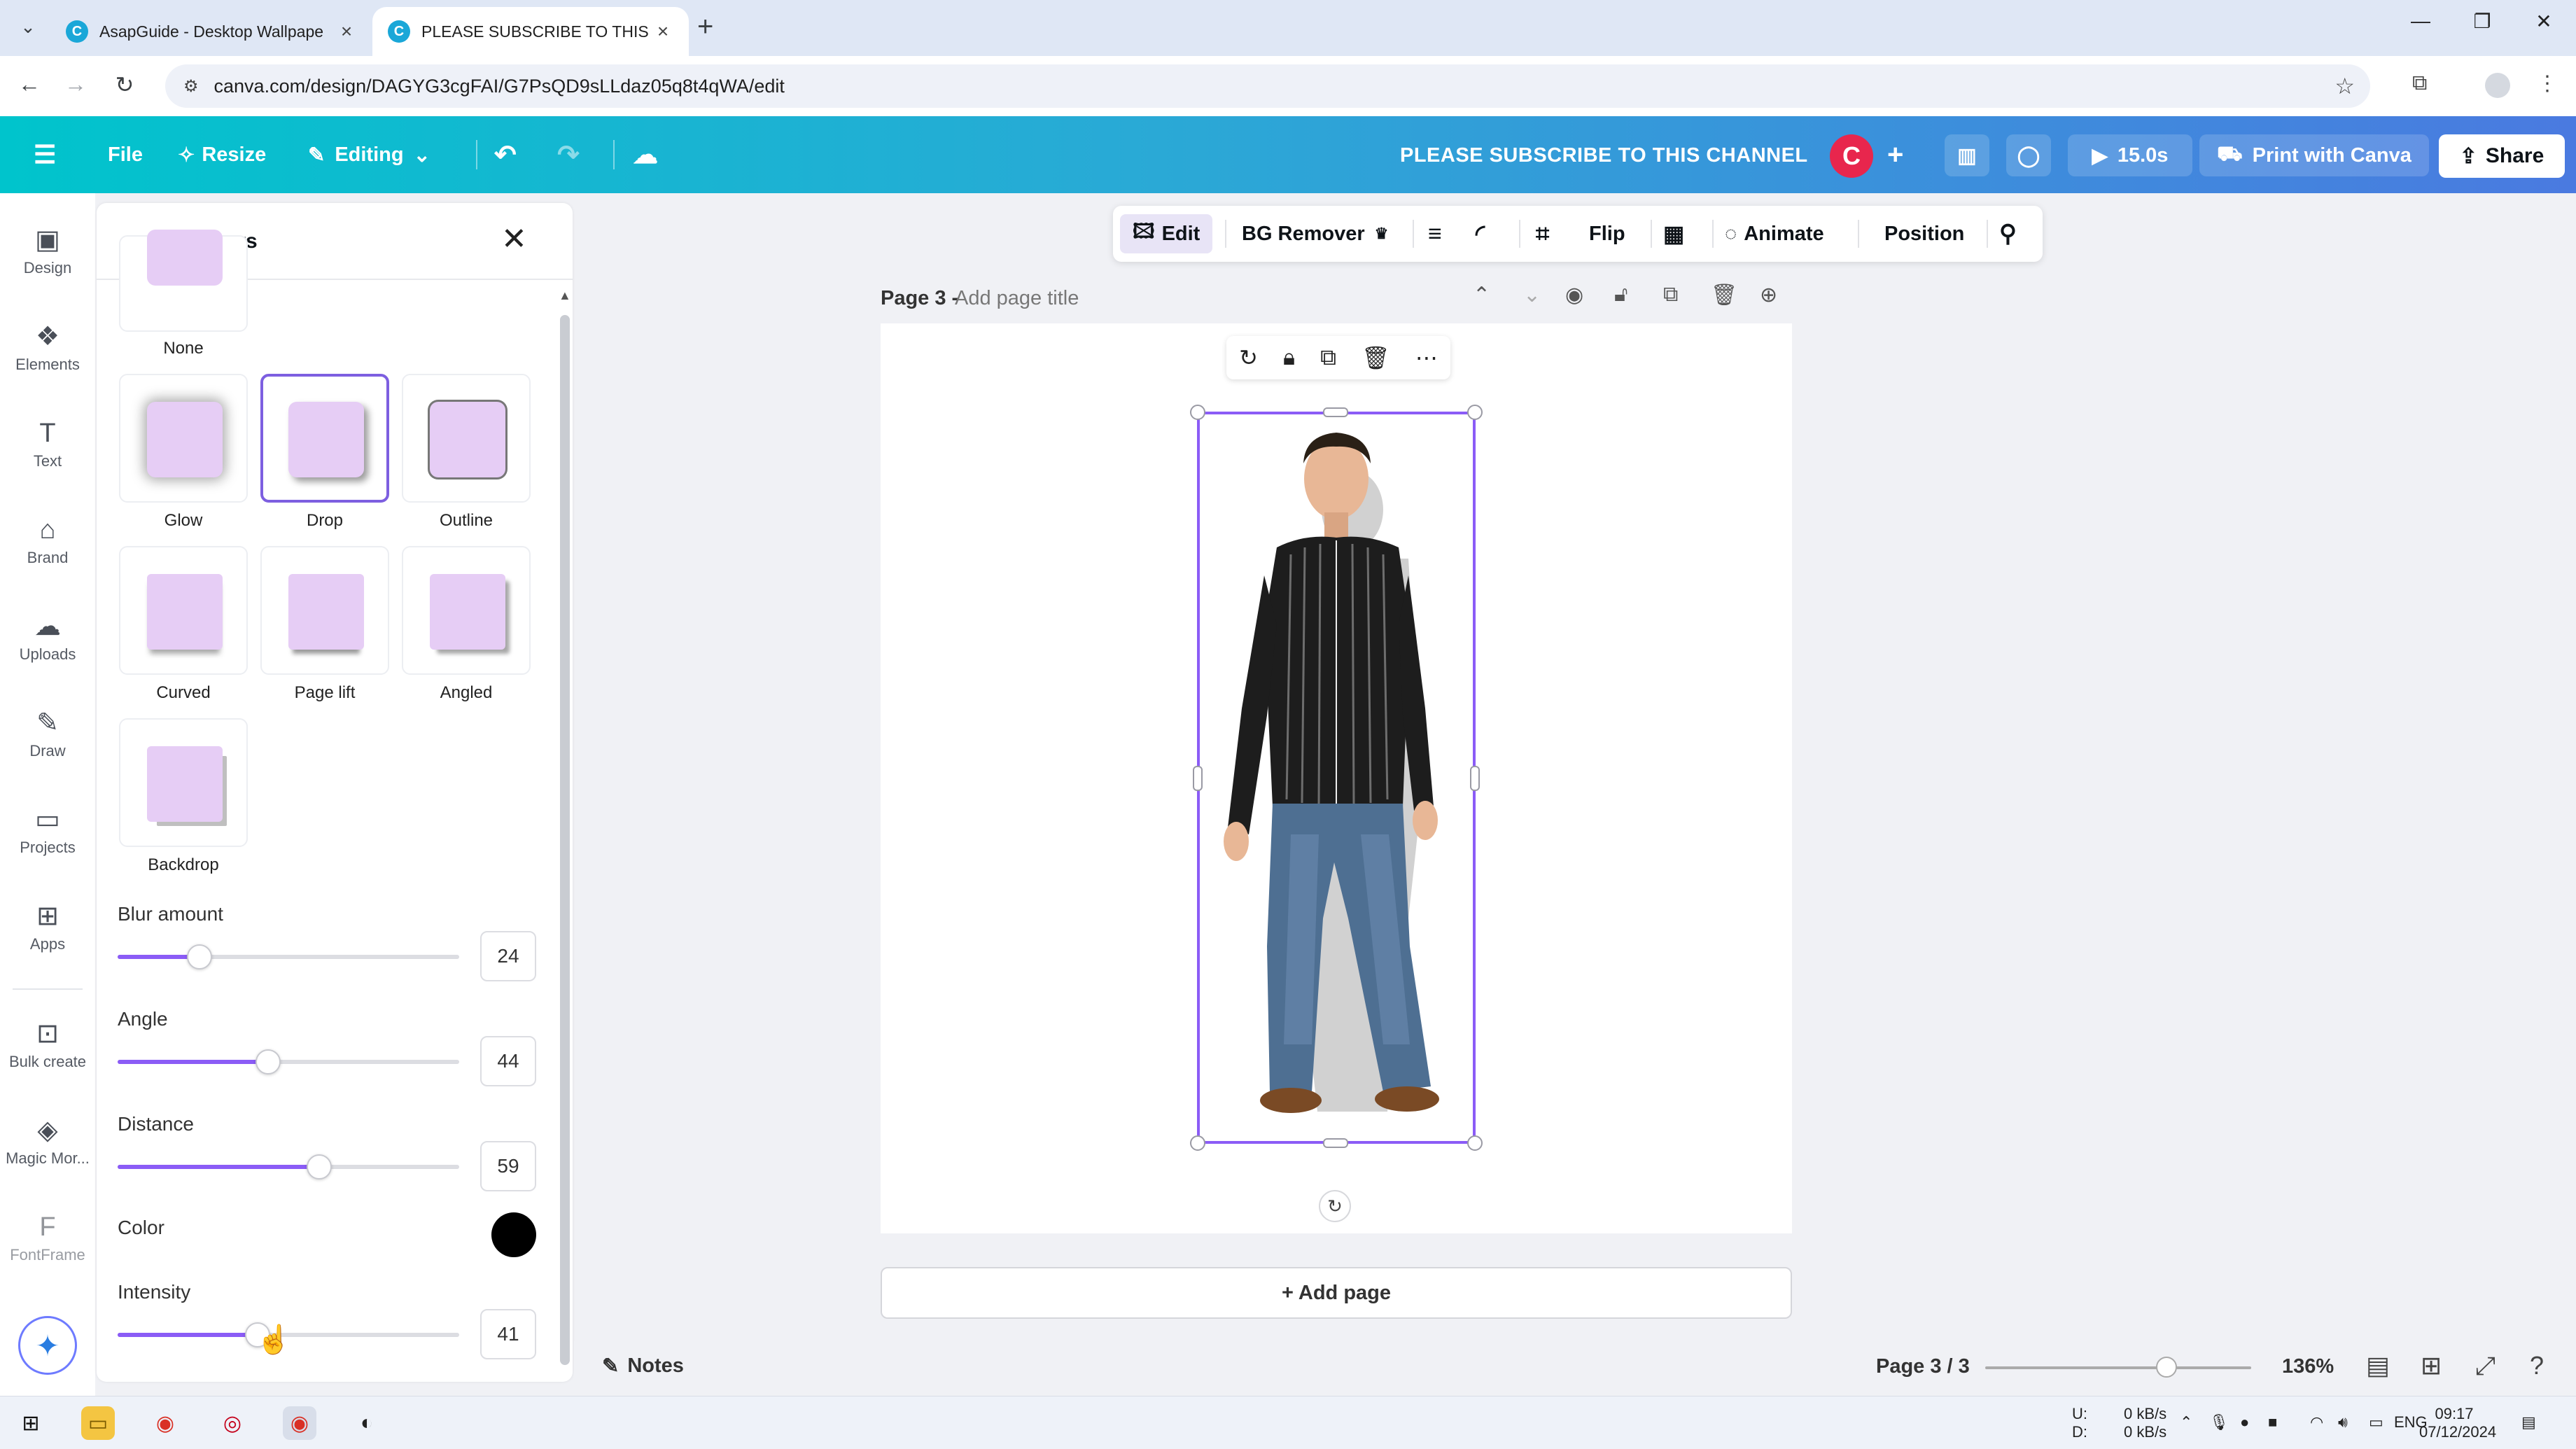  What do you see at coordinates (47, 926) in the screenshot?
I see `rail-item-apps: ⊞ Apps` at bounding box center [47, 926].